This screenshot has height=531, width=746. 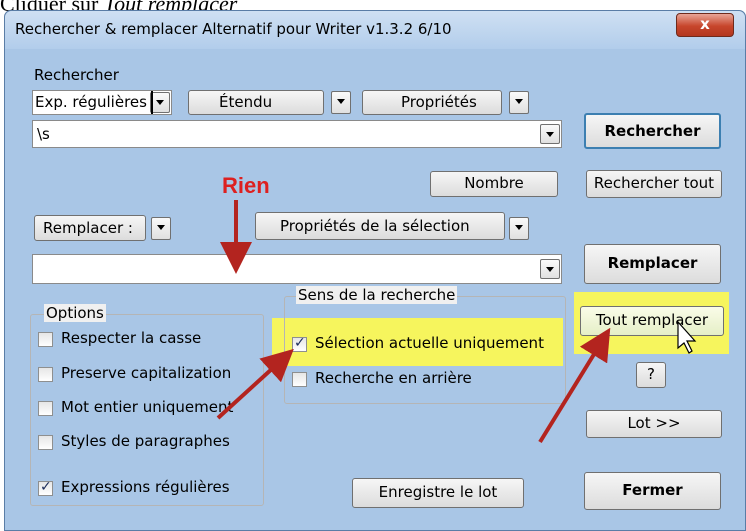 What do you see at coordinates (687, 337) in the screenshot?
I see `mouse-pointer-icon` at bounding box center [687, 337].